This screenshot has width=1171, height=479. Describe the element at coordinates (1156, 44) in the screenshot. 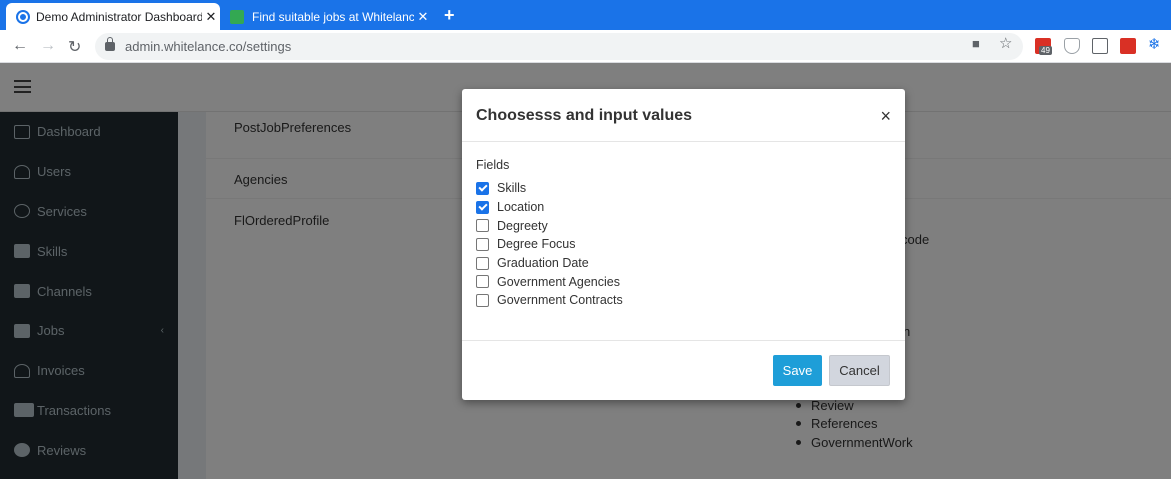

I see `snowflake-icon: ❄` at that location.